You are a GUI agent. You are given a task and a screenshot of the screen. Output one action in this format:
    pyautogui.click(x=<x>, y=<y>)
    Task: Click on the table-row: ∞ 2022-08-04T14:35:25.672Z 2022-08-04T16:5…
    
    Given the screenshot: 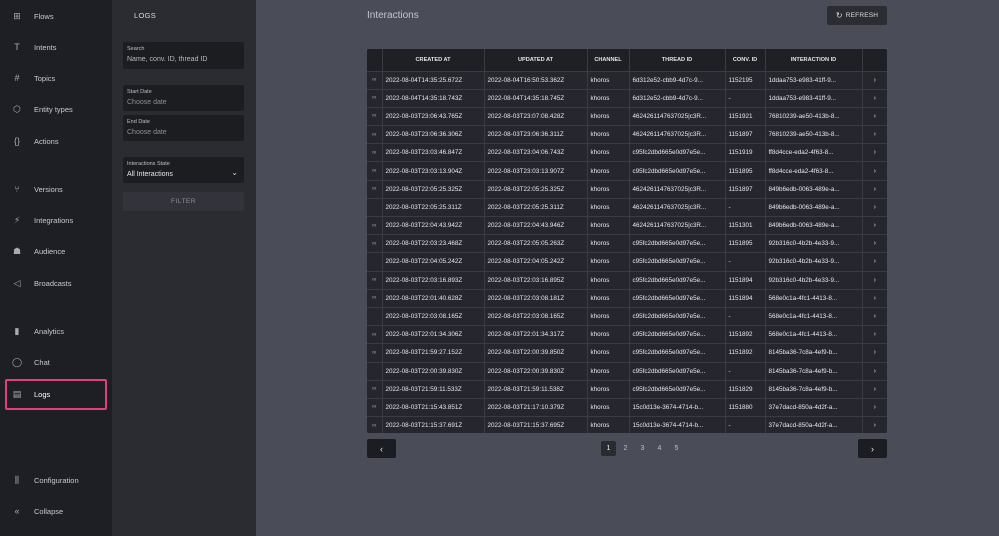 What is the action you would take?
    pyautogui.click(x=627, y=80)
    